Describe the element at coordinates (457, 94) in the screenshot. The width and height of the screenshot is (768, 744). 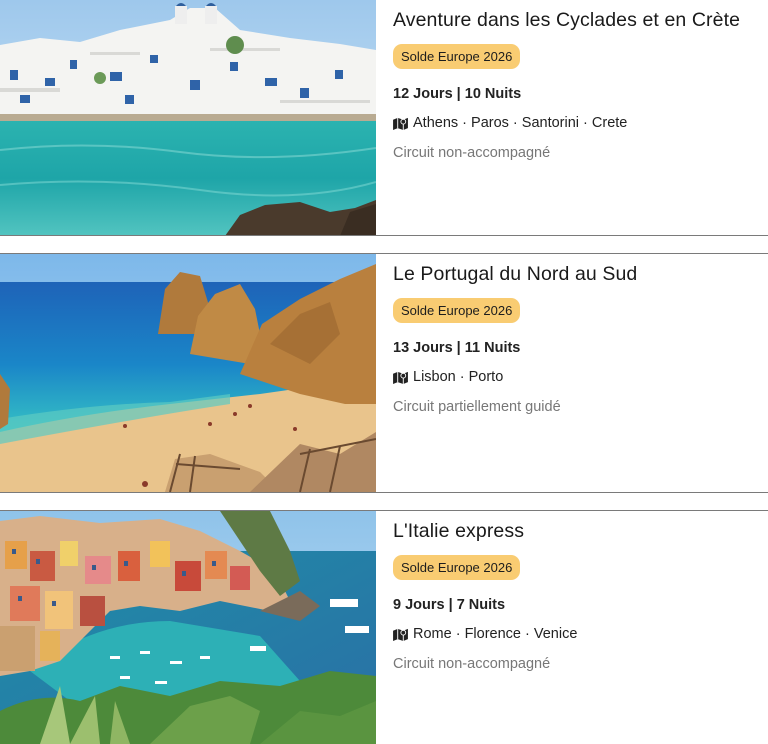
I see `trip-duration: 12 Jours | 10 Nuits` at that location.